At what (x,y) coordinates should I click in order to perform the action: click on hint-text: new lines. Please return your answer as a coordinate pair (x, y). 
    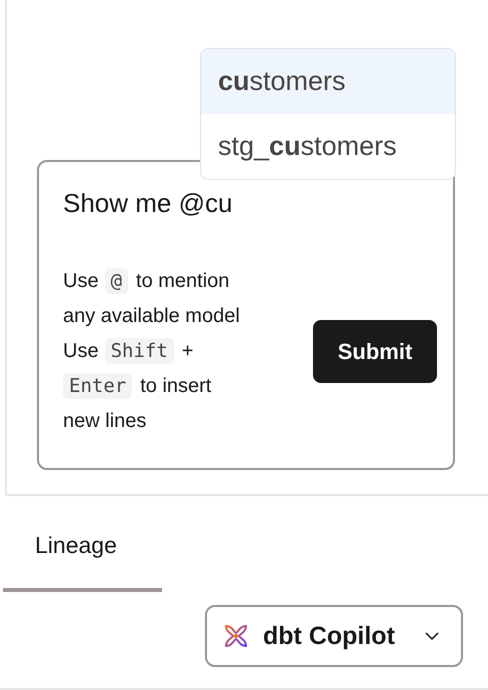
    Looking at the image, I should click on (104, 421).